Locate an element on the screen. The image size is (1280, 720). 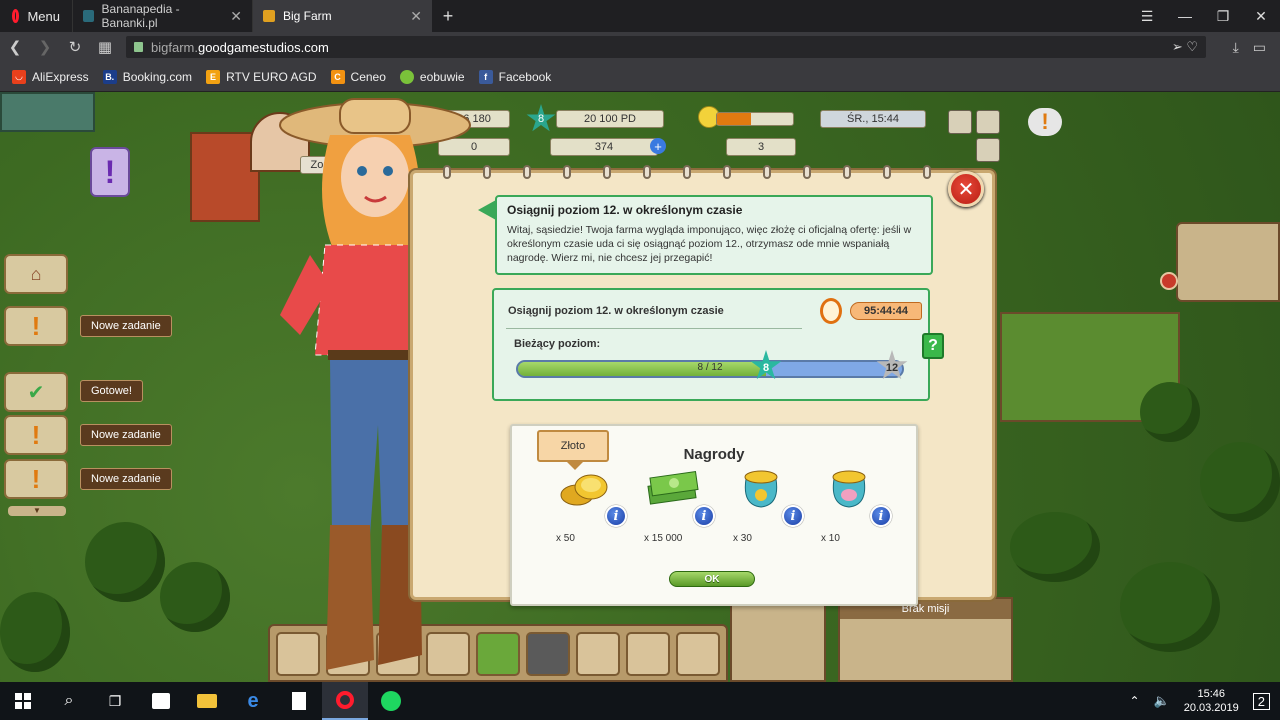
inventory-button is located at coordinates (548, 654).